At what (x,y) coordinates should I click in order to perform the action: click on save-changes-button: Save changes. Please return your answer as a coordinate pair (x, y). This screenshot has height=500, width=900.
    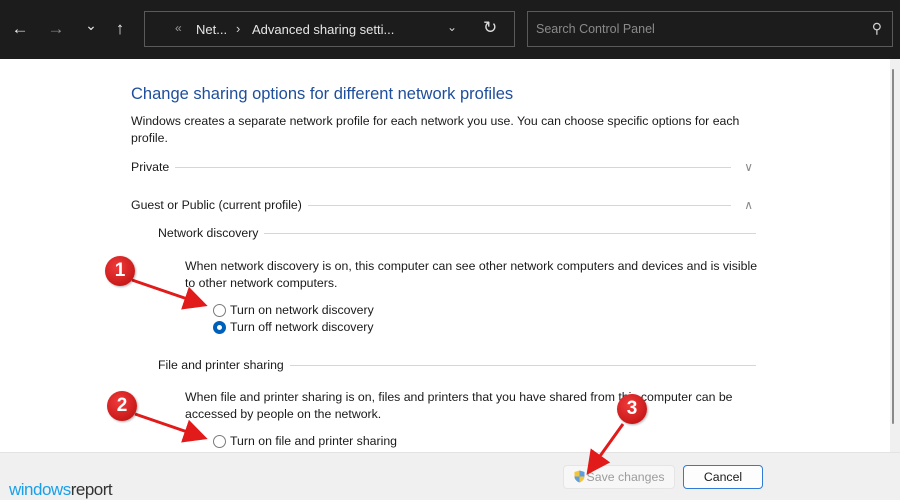
    Looking at the image, I should click on (619, 477).